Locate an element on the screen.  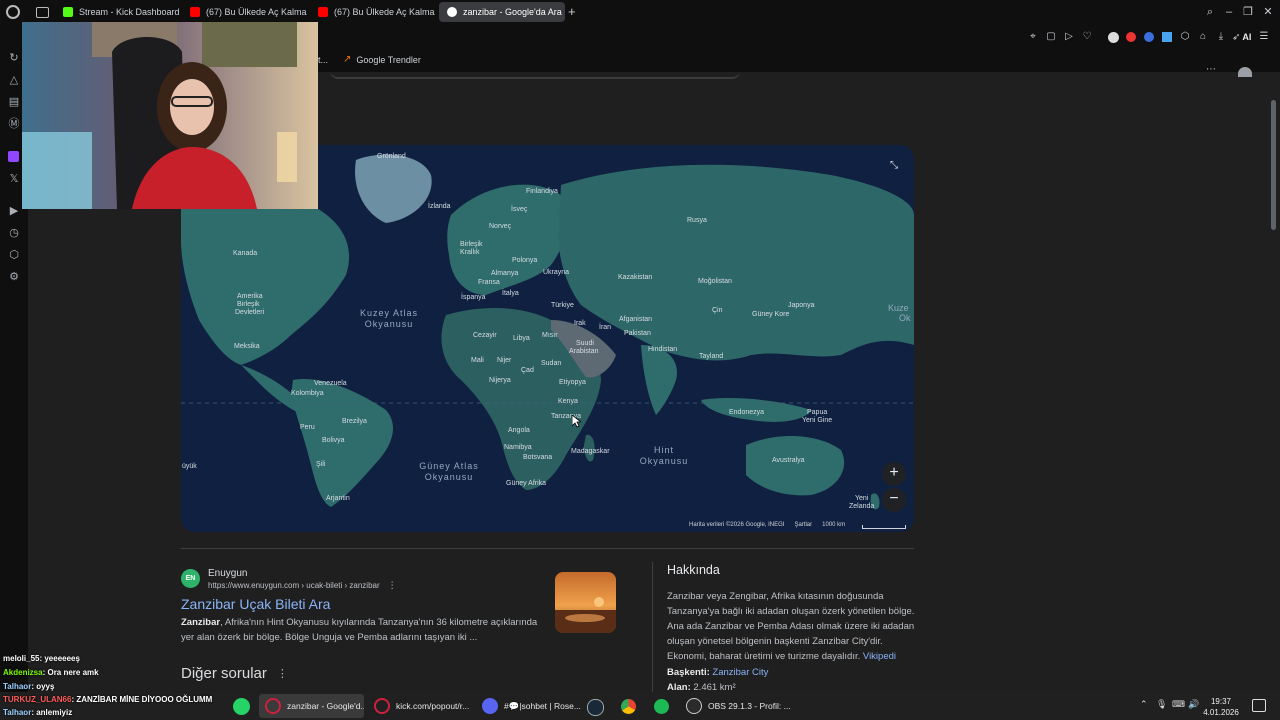
tab-kick-dashboard: Stream - Kick Dashboard is located at coordinates (117, 12).